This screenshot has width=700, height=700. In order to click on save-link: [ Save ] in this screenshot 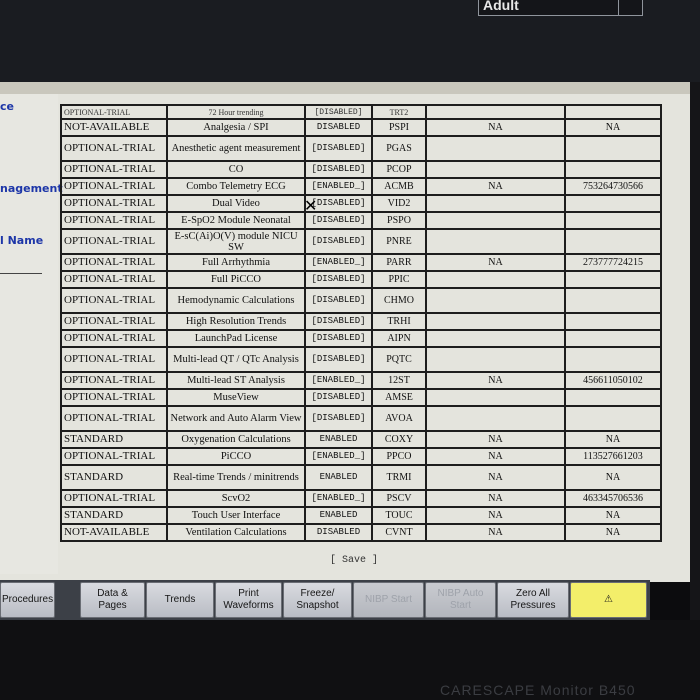, I will do `click(354, 560)`.